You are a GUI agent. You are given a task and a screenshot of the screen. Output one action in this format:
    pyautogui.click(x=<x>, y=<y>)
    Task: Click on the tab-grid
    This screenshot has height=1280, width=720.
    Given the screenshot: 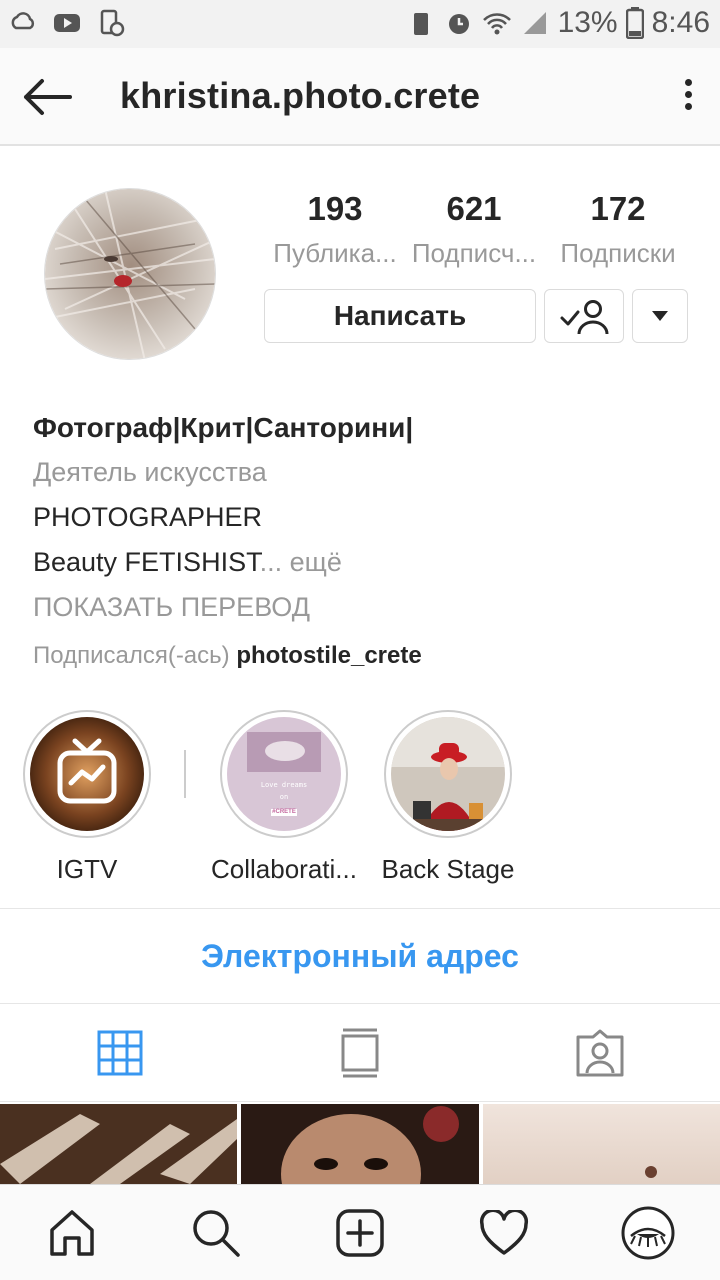 What is the action you would take?
    pyautogui.click(x=120, y=1052)
    